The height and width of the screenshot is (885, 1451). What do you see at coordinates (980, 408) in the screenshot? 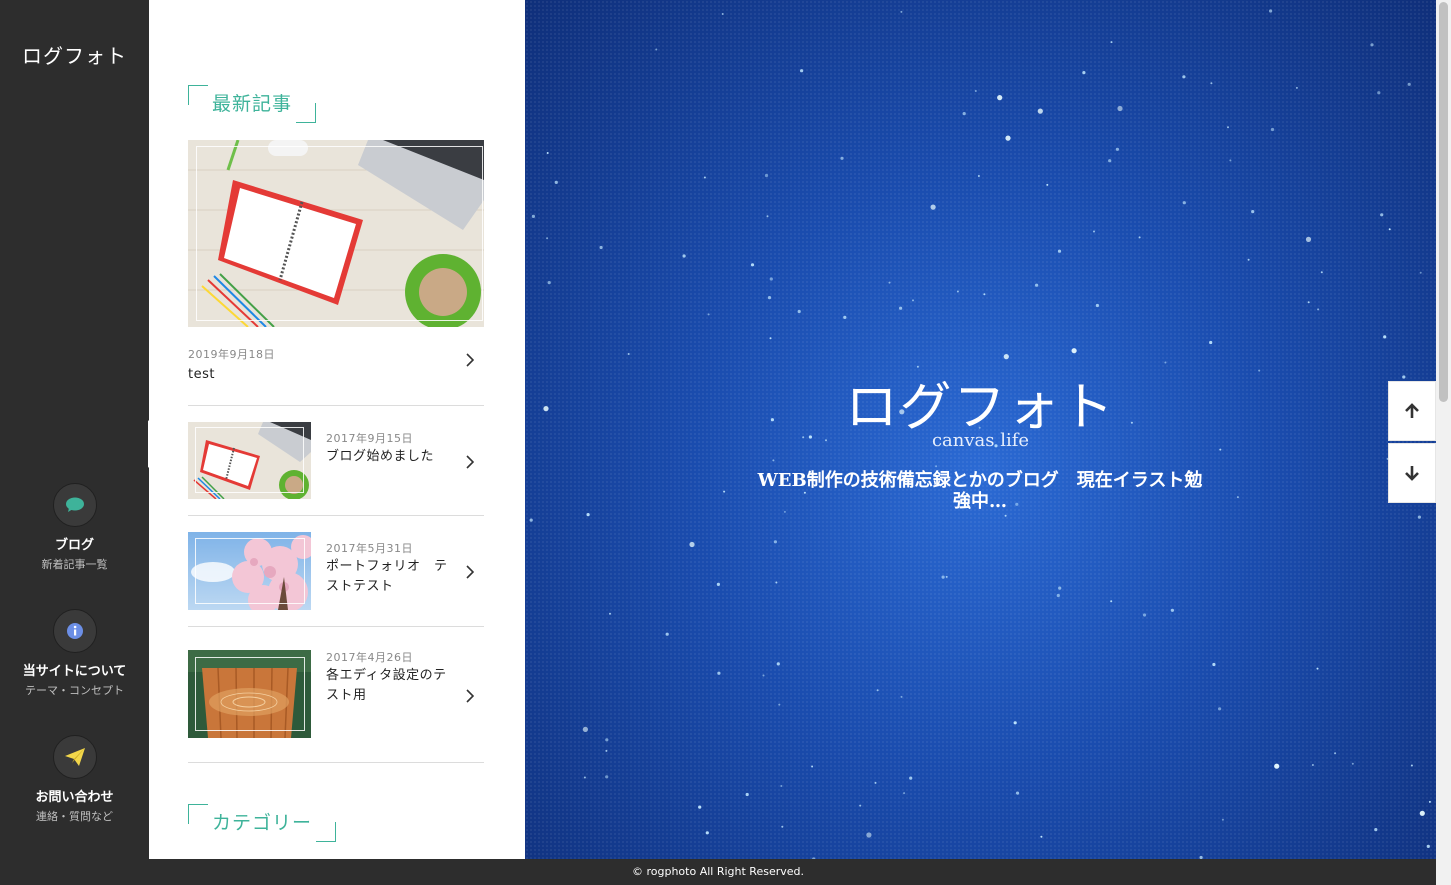
I see `hero-title: ログフォト` at bounding box center [980, 408].